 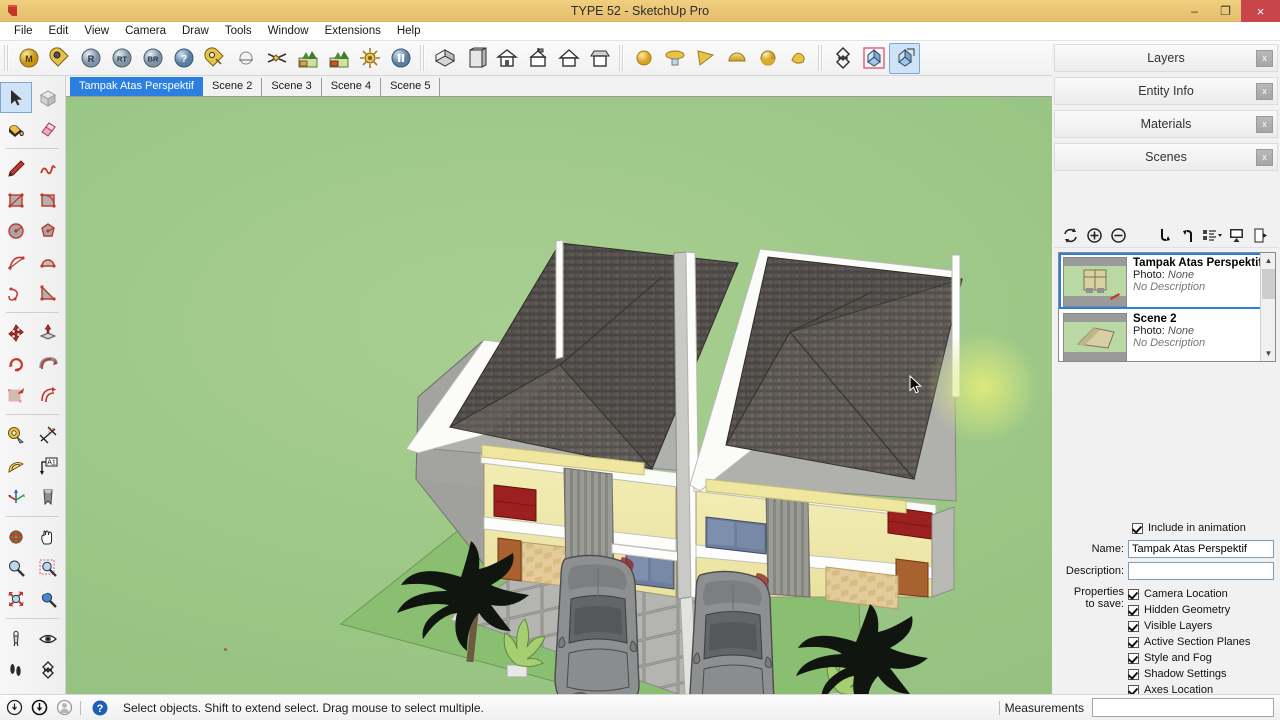 I want to click on text-label-icon: A1, so click(x=48, y=465).